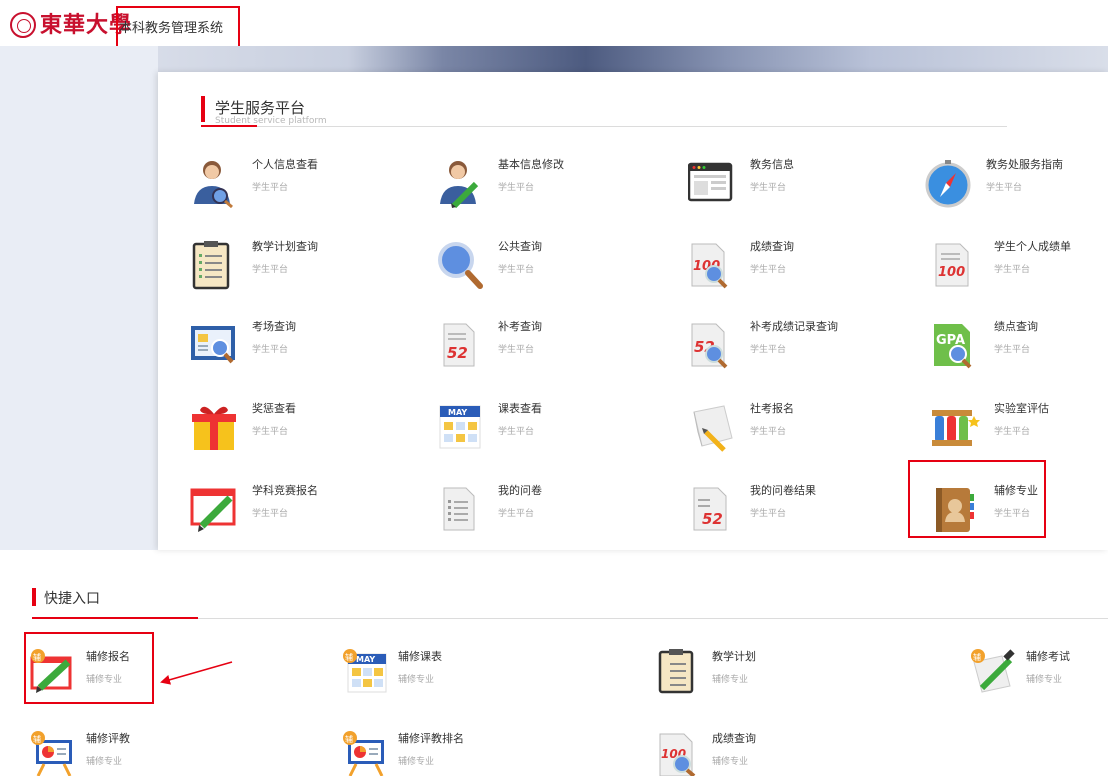 The height and width of the screenshot is (784, 1108). What do you see at coordinates (977, 499) in the screenshot?
I see `highlight-box-minor-major` at bounding box center [977, 499].